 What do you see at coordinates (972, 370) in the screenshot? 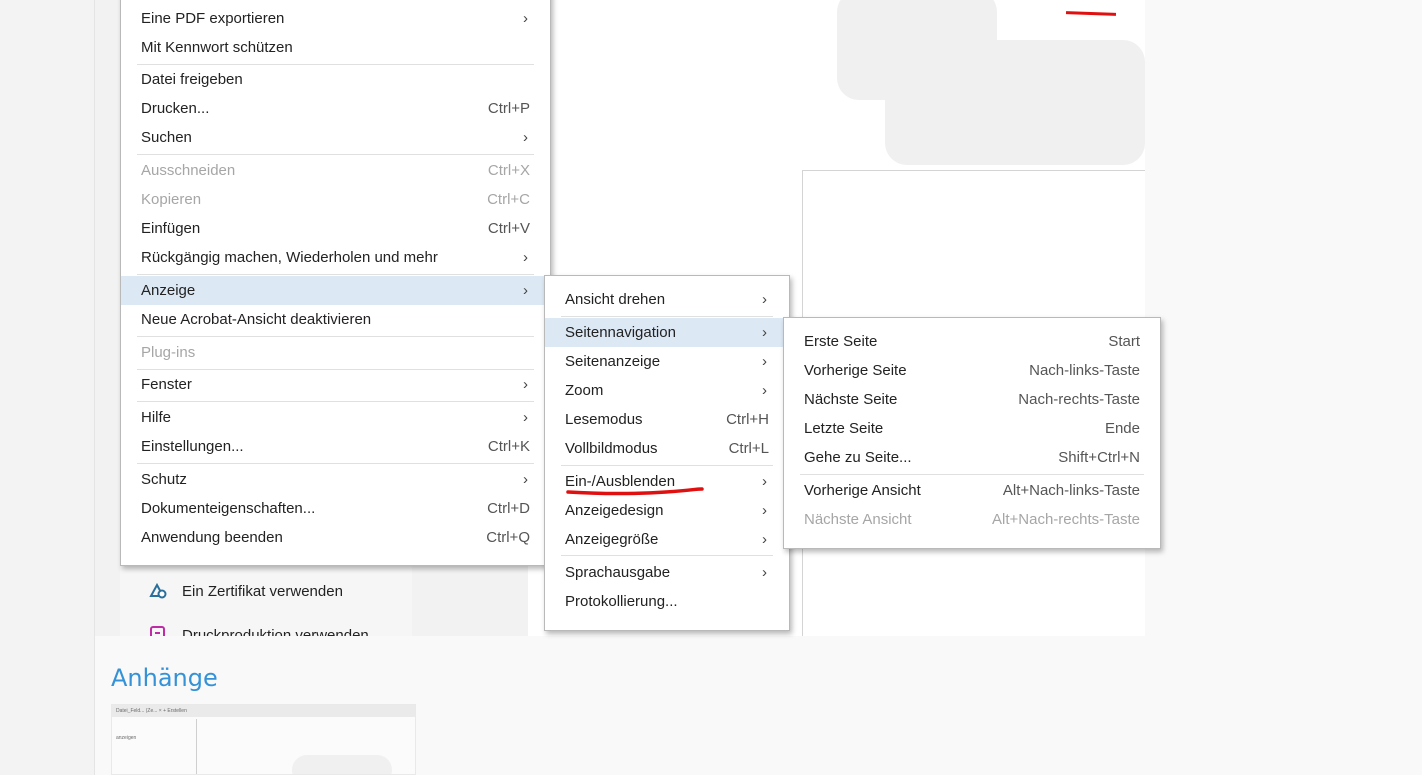
I see `menu-item-vorherige-seite: Vorherige Seite Nach-links-Taste` at bounding box center [972, 370].